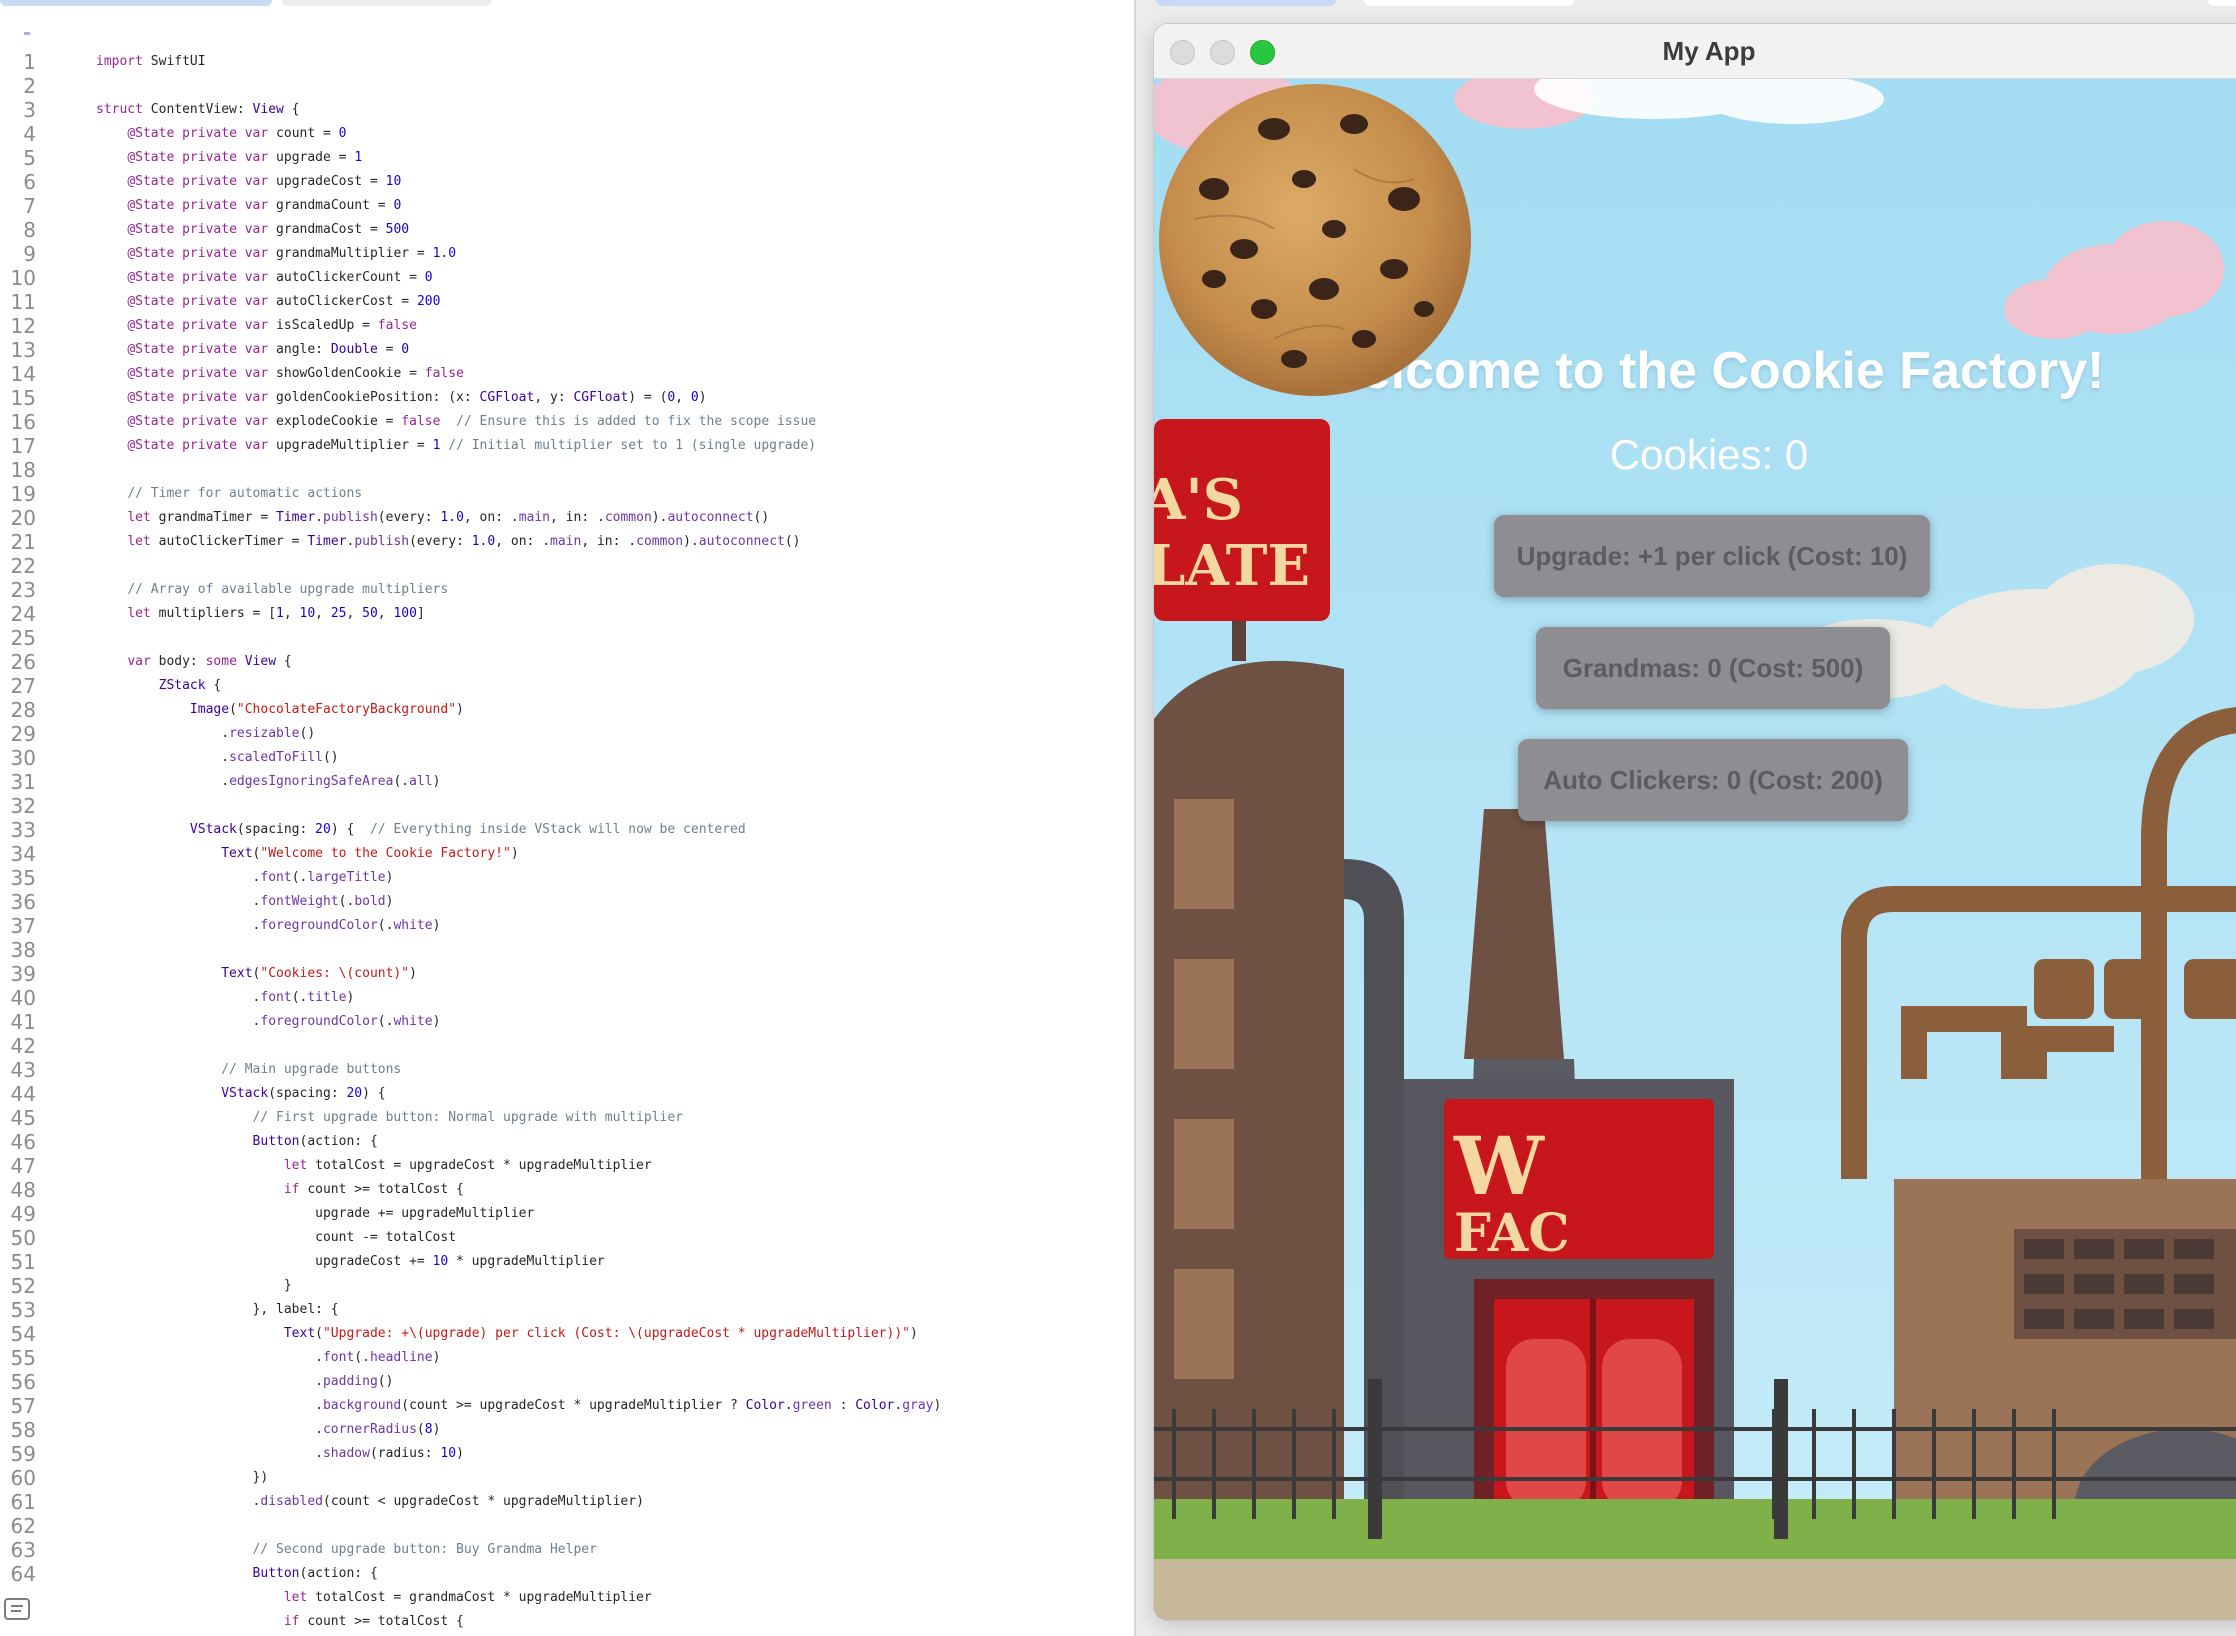  Describe the element at coordinates (193, 662) in the screenshot. I see `code-text: var body: some View {` at that location.